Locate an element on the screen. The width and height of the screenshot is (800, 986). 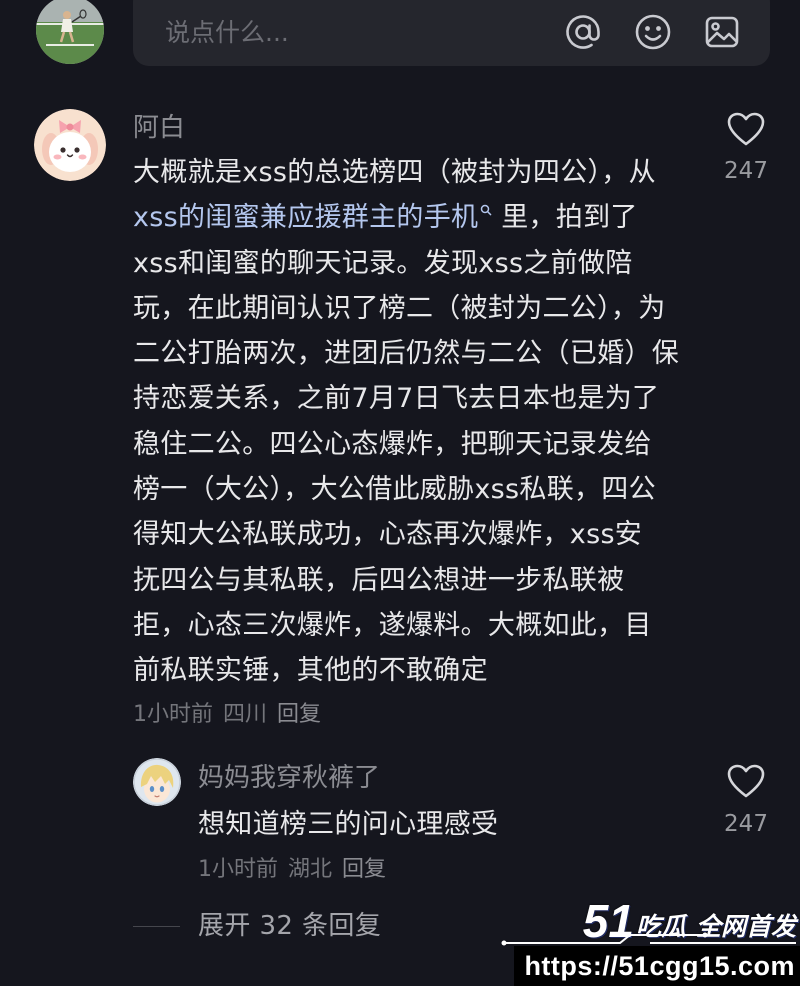
puppy-avatar-image is located at coordinates (70, 145).